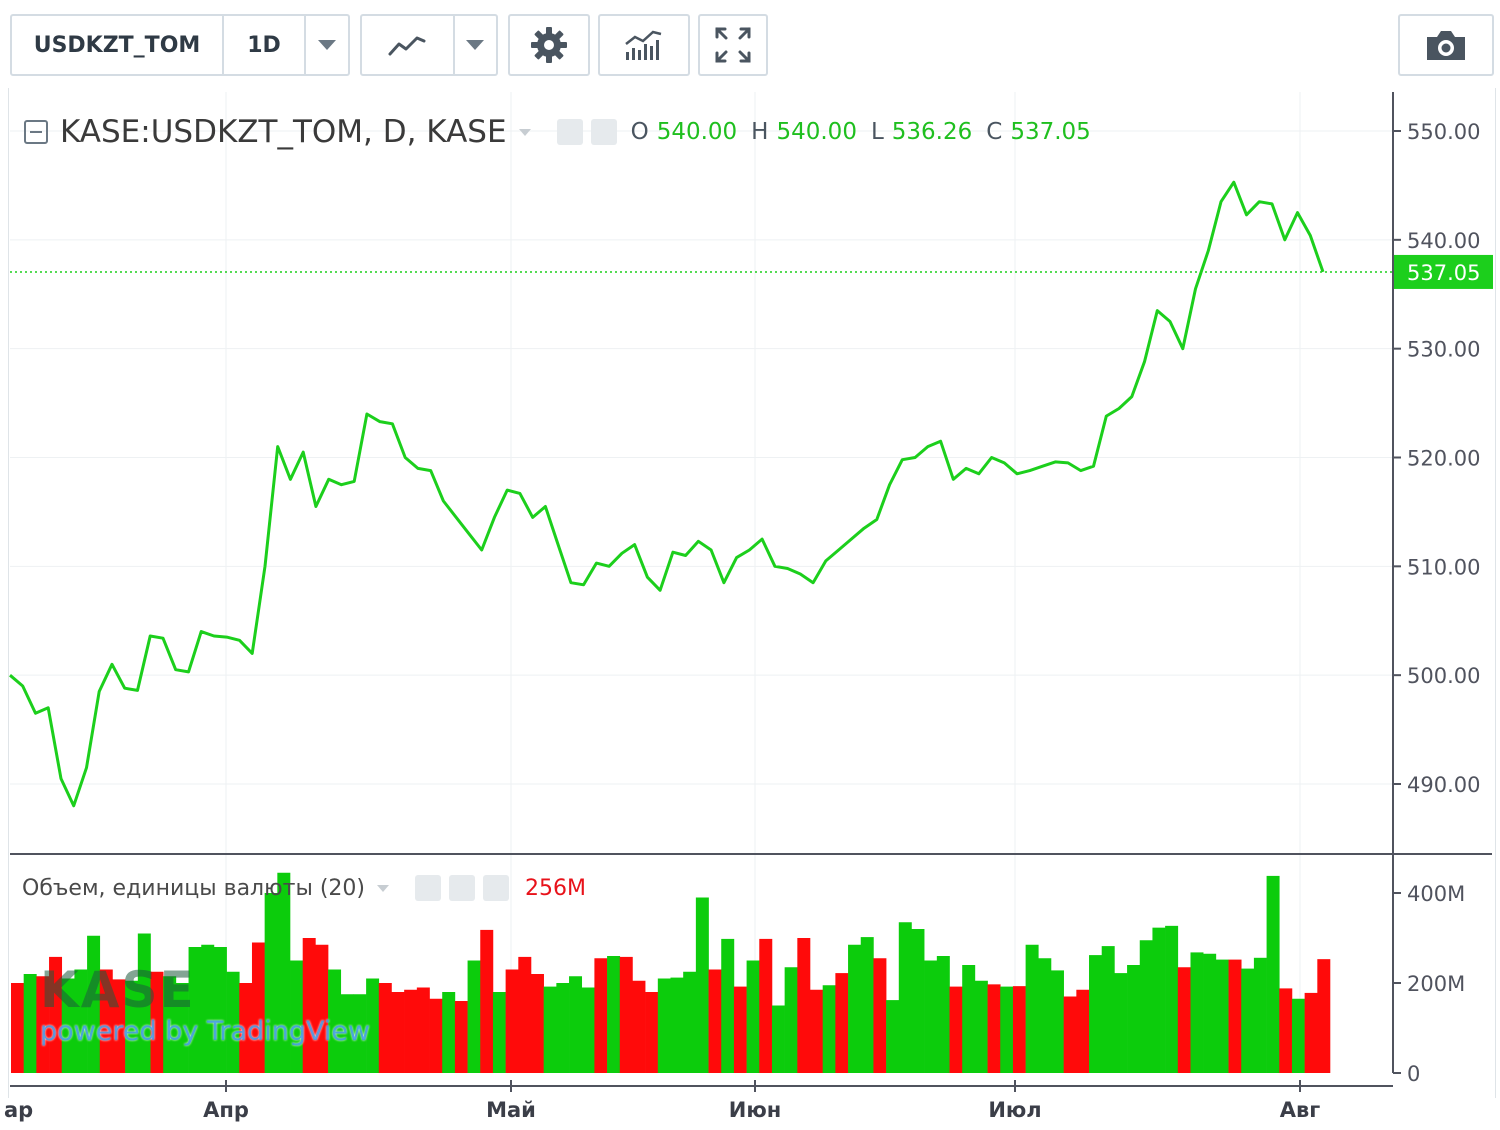 This screenshot has width=1500, height=1130. Describe the element at coordinates (555, 888) in the screenshot. I see `volume-value: 256M` at that location.